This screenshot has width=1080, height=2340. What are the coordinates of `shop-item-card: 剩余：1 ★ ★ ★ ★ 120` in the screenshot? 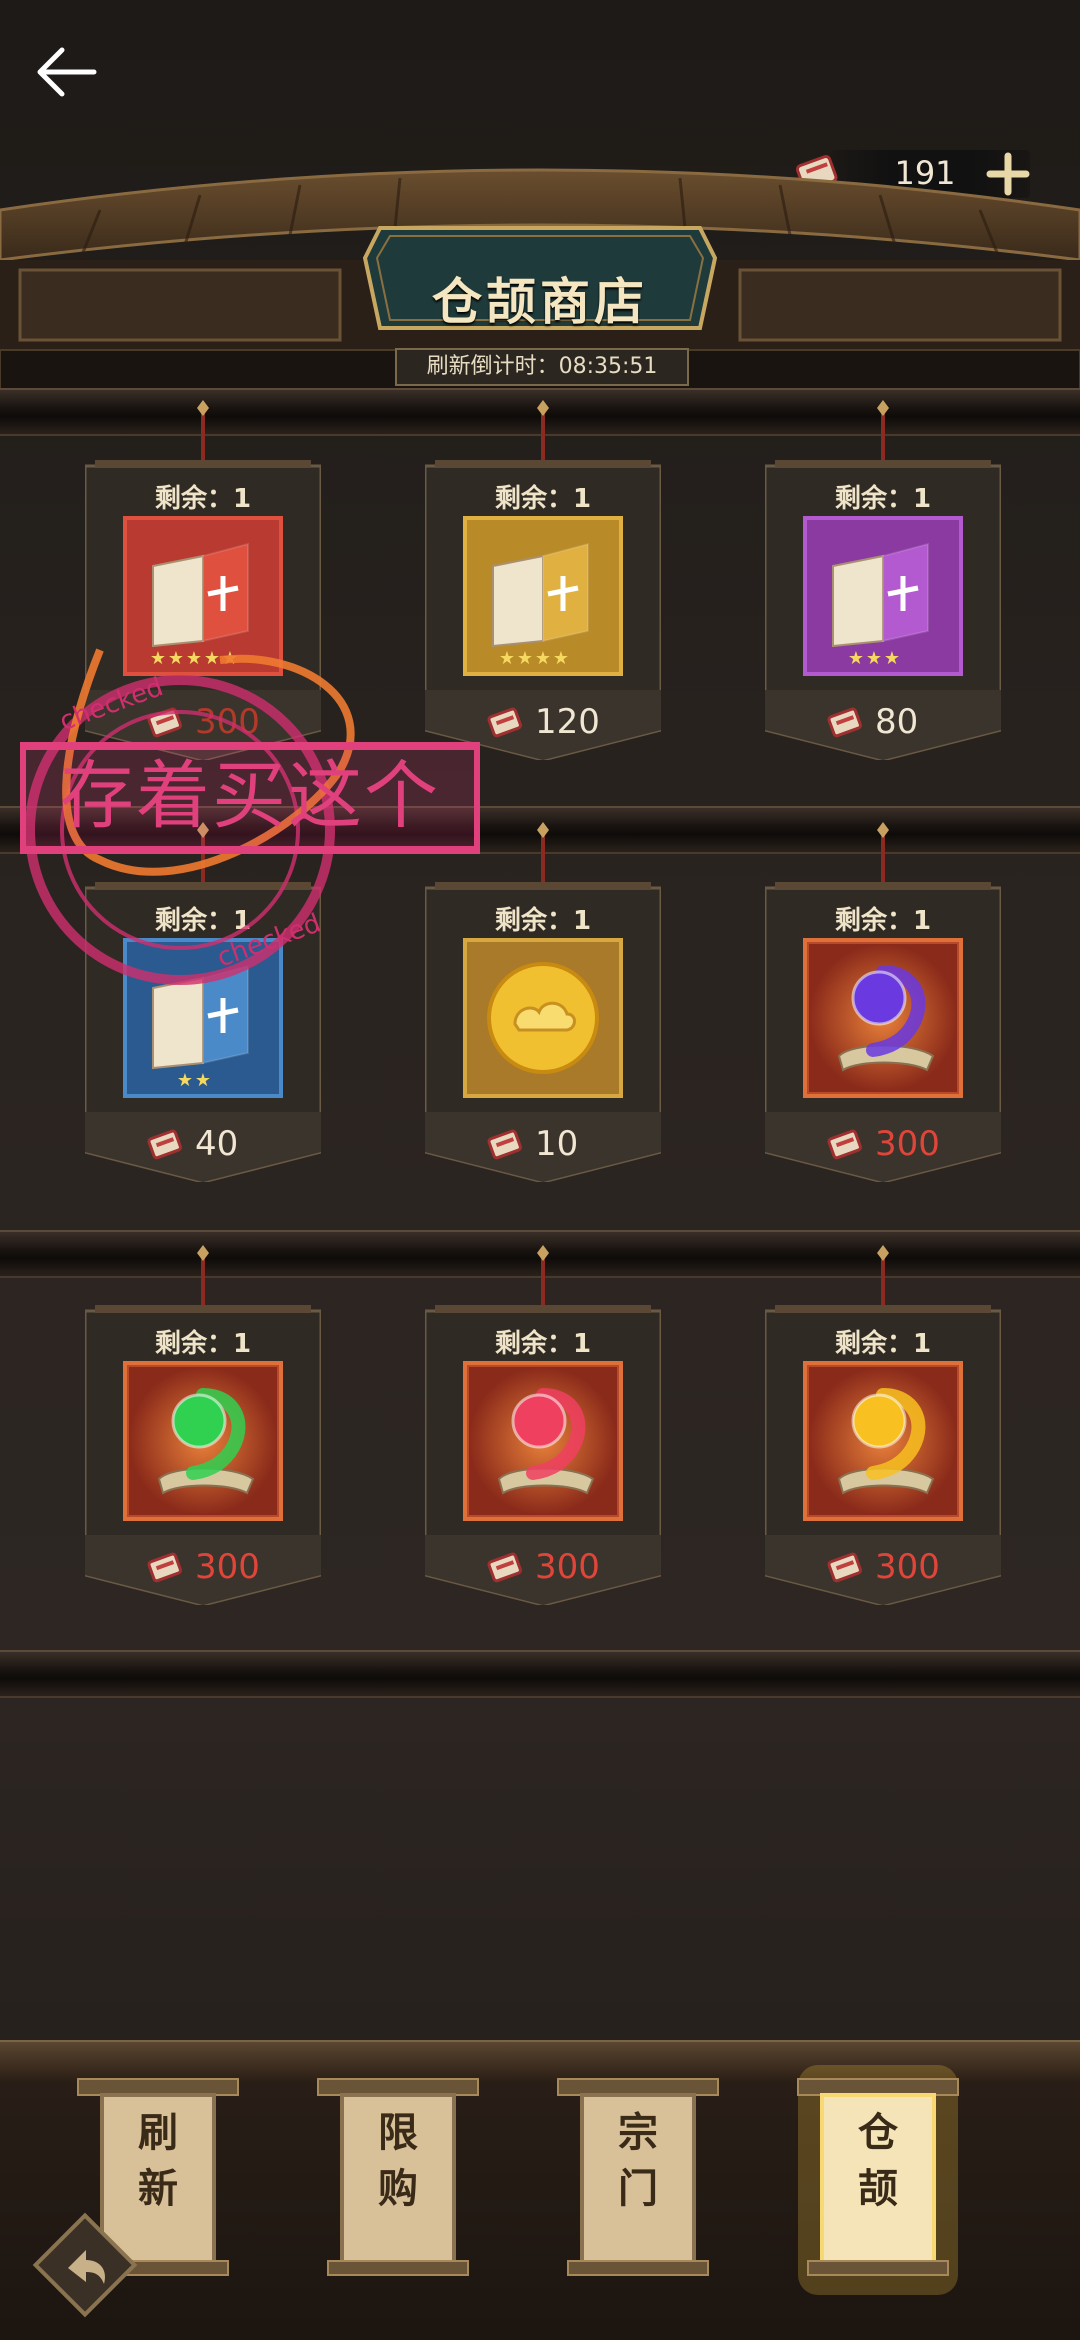 It's located at (543, 580).